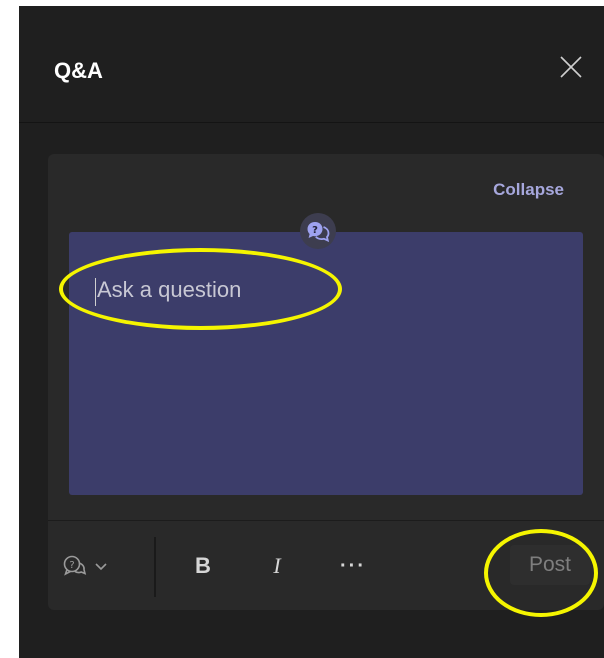 The image size is (604, 658). I want to click on question-type-dropdown: ?, so click(85, 566).